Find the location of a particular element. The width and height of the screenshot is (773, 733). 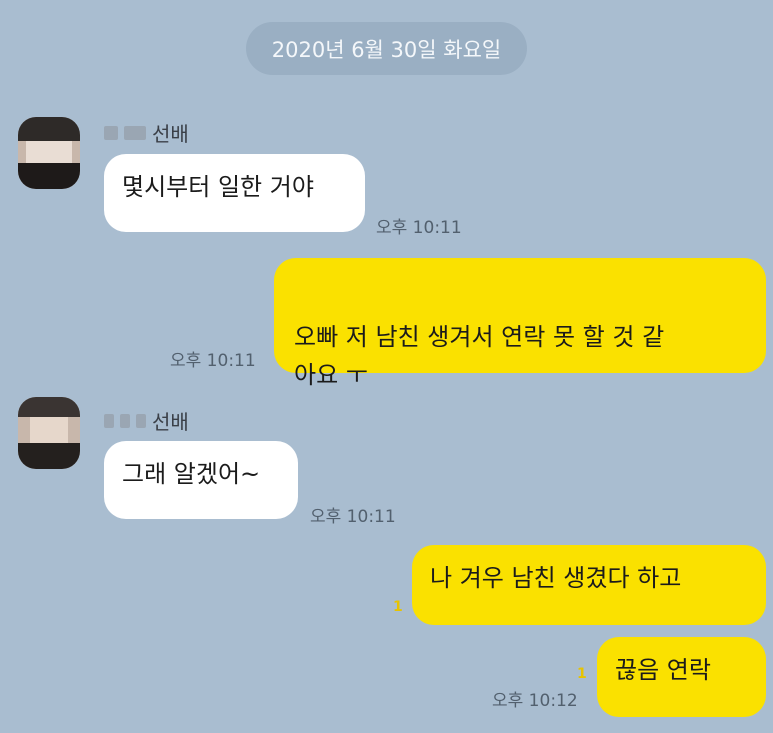

message-text: 나 겨우 남친 생겼다 하고 is located at coordinates (556, 578).